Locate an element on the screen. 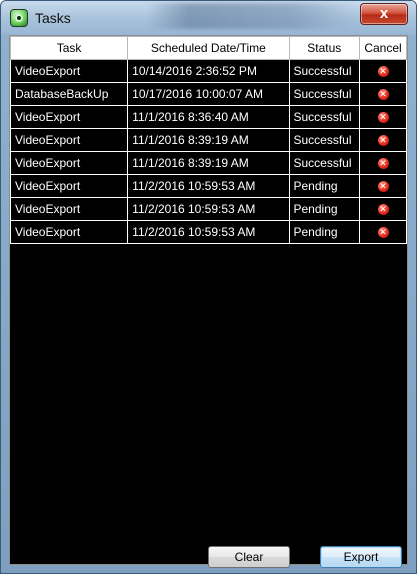  title-bar: Tasks x is located at coordinates (208, 18).